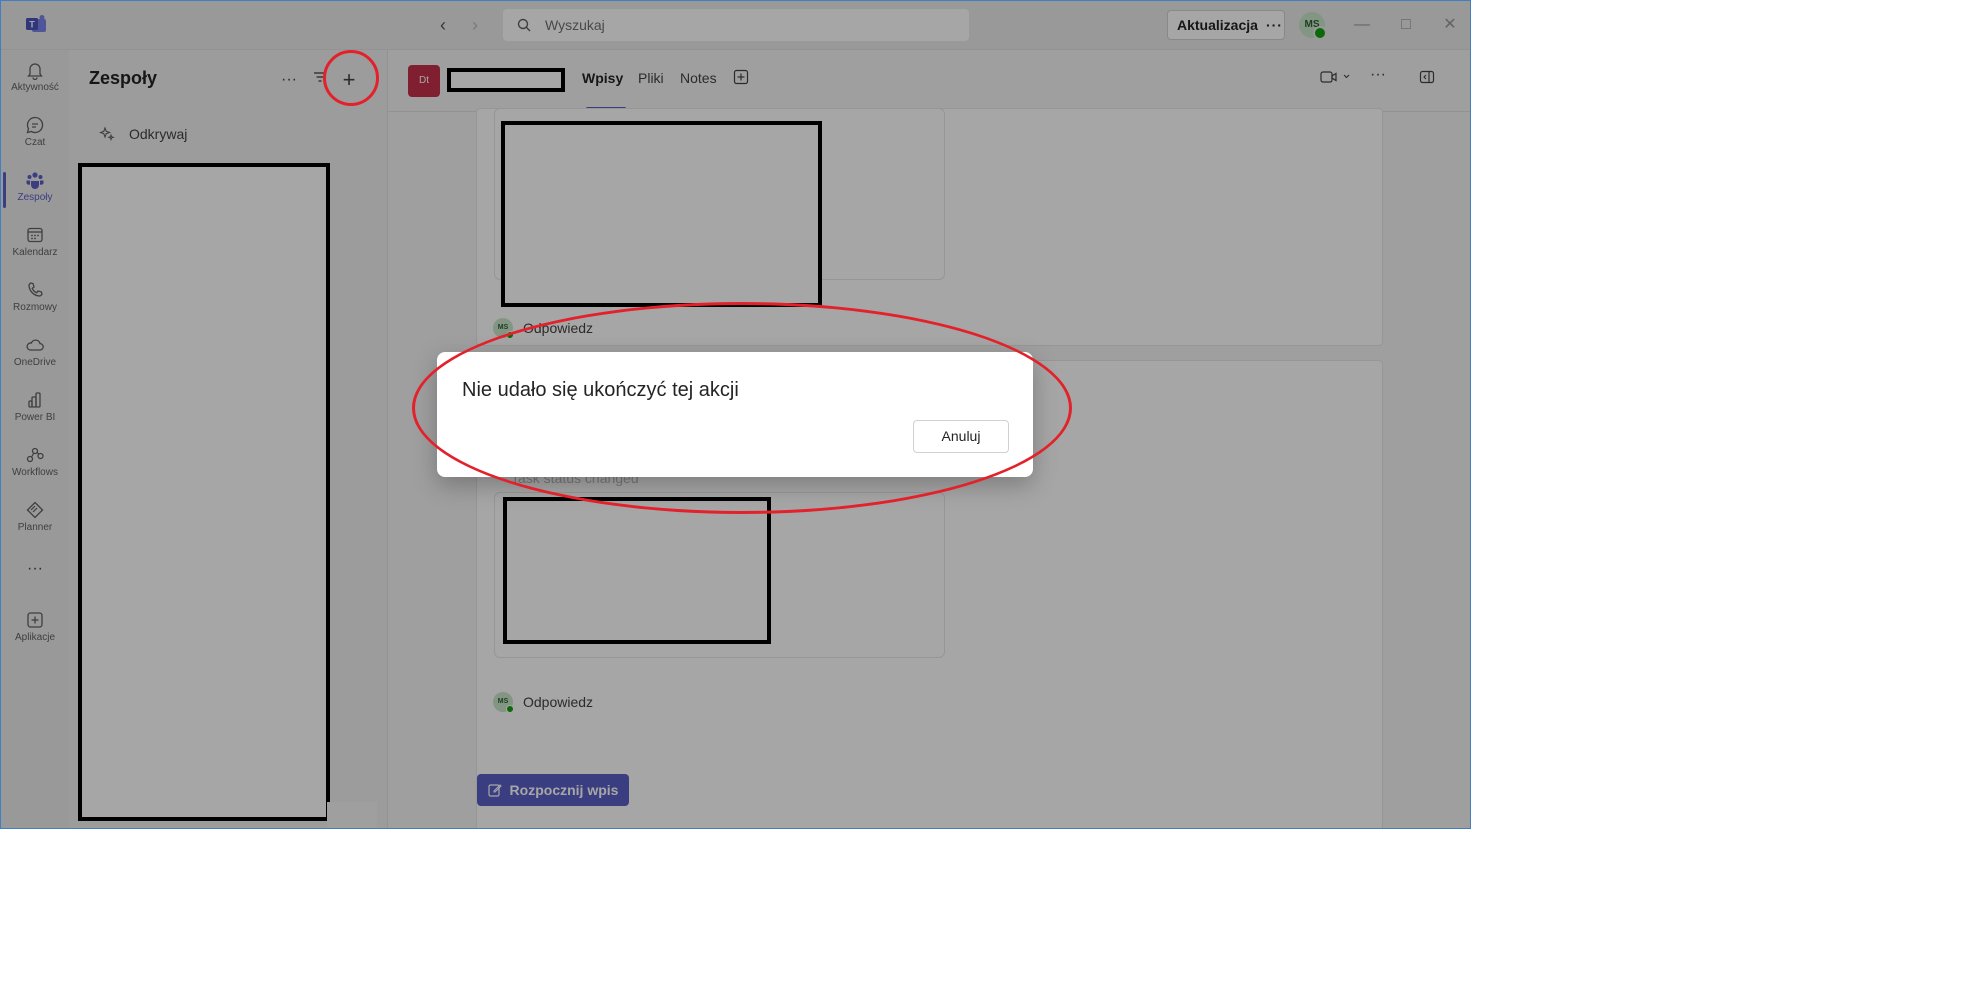 The height and width of the screenshot is (1008, 1964). I want to click on cancel-button: Anuluj, so click(961, 436).